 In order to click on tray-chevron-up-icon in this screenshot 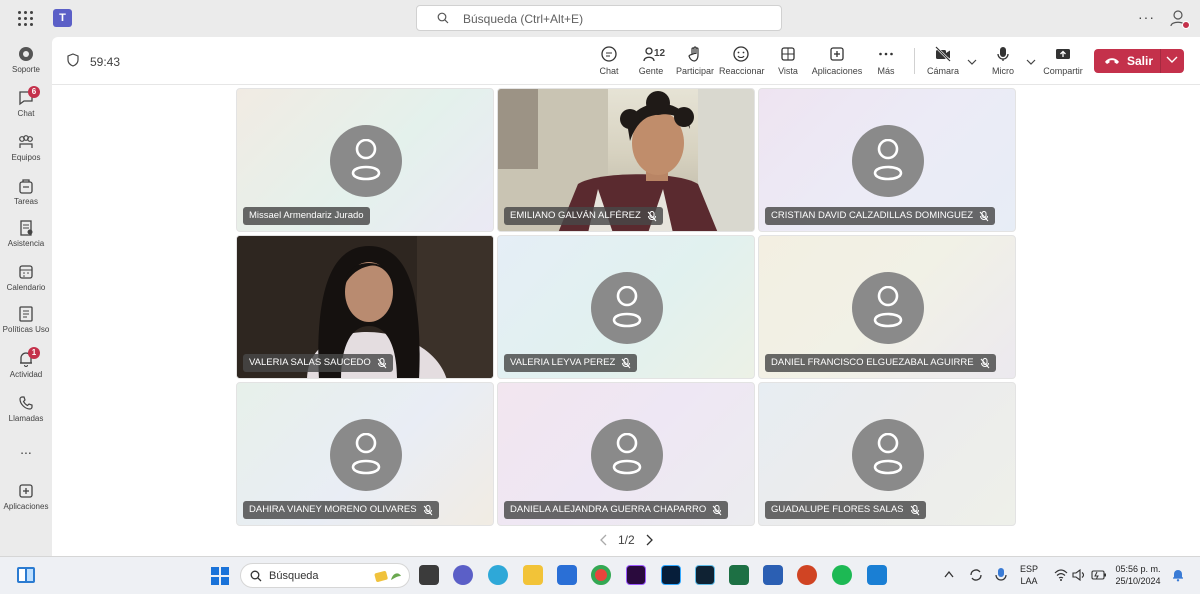, I will do `click(949, 574)`.